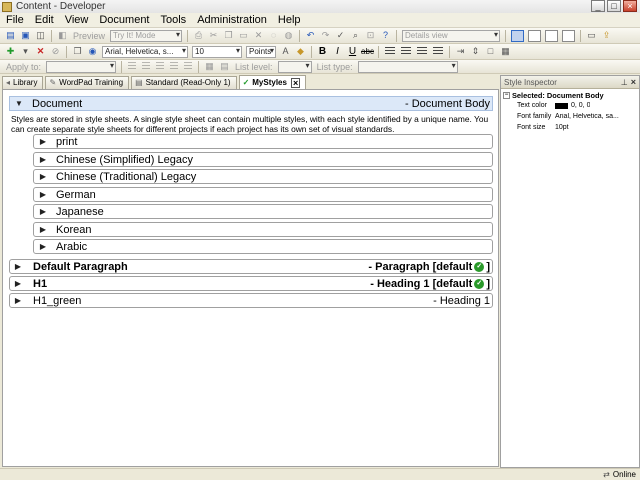 The width and height of the screenshot is (640, 480). I want to click on style-find-icon: ◉, so click(92, 51).